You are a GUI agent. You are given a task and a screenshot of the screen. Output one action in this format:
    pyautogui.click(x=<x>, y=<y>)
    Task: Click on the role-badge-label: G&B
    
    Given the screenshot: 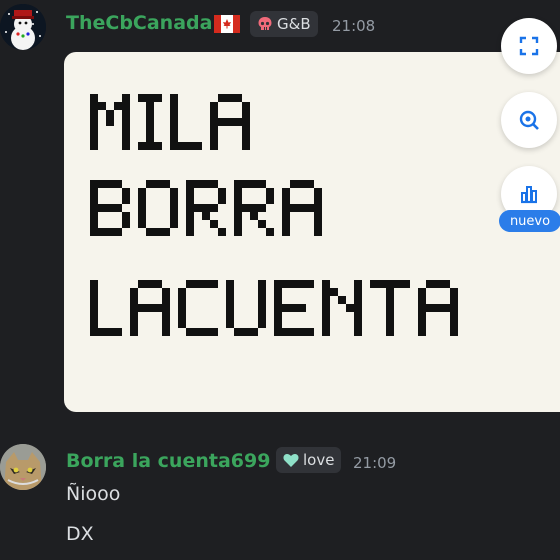 What is the action you would take?
    pyautogui.click(x=294, y=24)
    